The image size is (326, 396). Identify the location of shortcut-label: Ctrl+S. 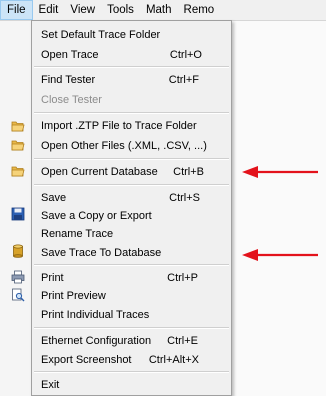
(184, 198).